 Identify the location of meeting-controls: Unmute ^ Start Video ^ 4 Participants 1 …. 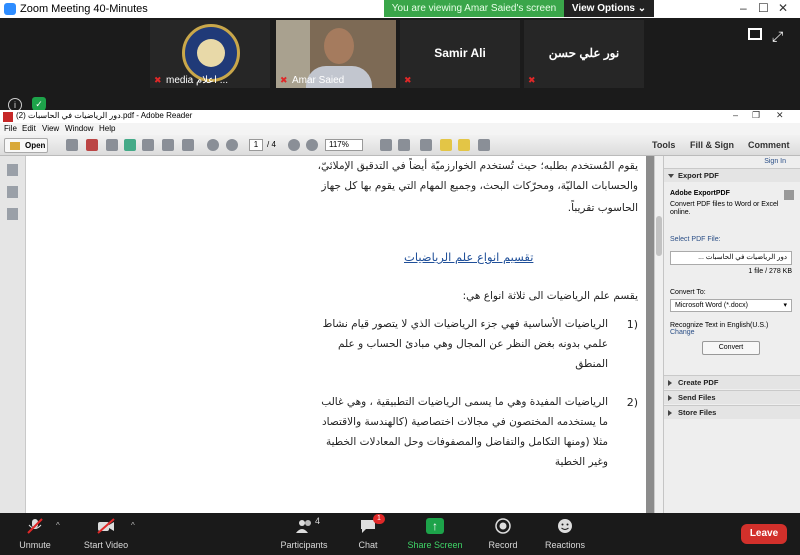
(400, 534).